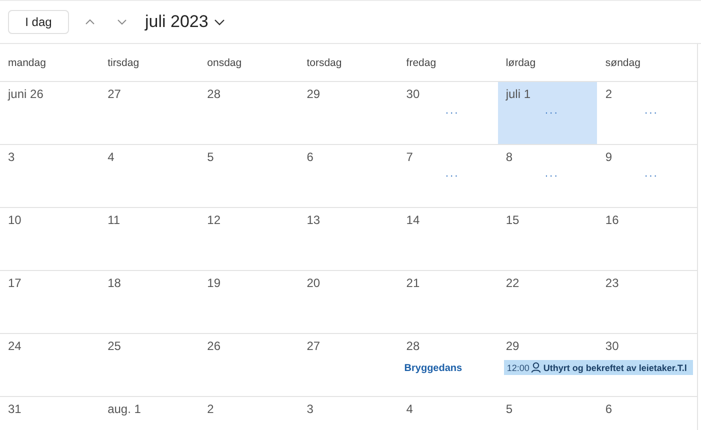 This screenshot has width=701, height=430. What do you see at coordinates (608, 157) in the screenshot?
I see `day-number: 9` at bounding box center [608, 157].